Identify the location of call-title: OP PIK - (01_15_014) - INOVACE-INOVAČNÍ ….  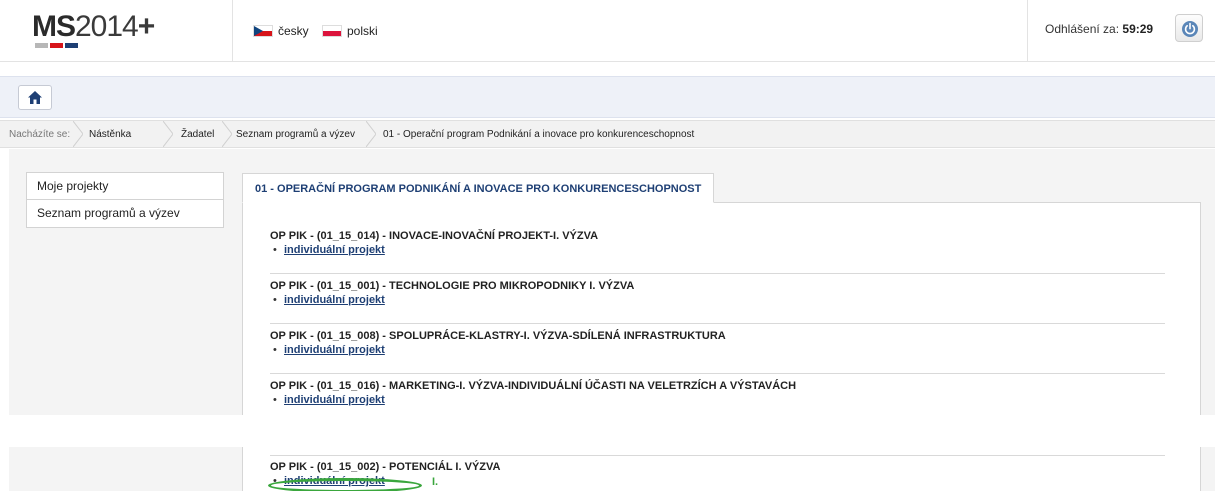
(434, 236).